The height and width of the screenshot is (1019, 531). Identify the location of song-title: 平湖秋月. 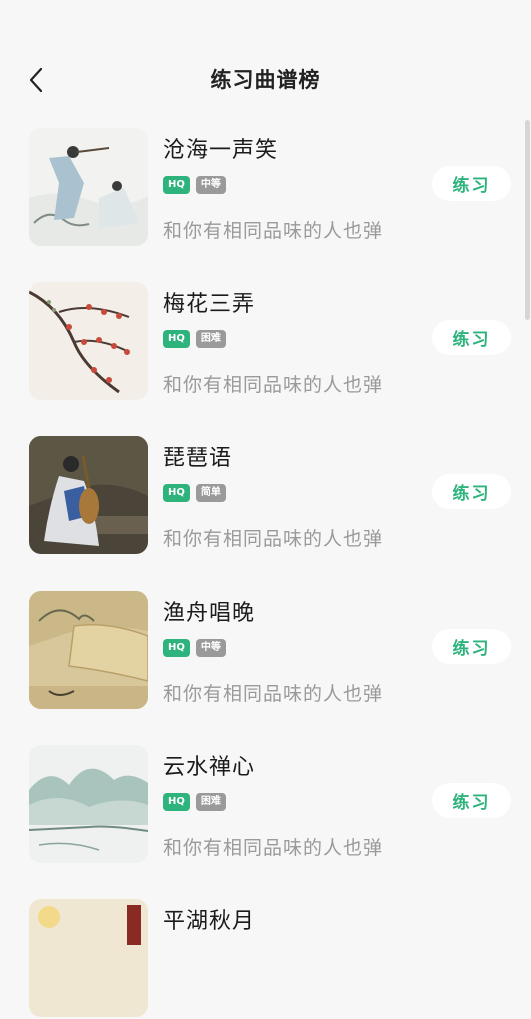
(209, 921).